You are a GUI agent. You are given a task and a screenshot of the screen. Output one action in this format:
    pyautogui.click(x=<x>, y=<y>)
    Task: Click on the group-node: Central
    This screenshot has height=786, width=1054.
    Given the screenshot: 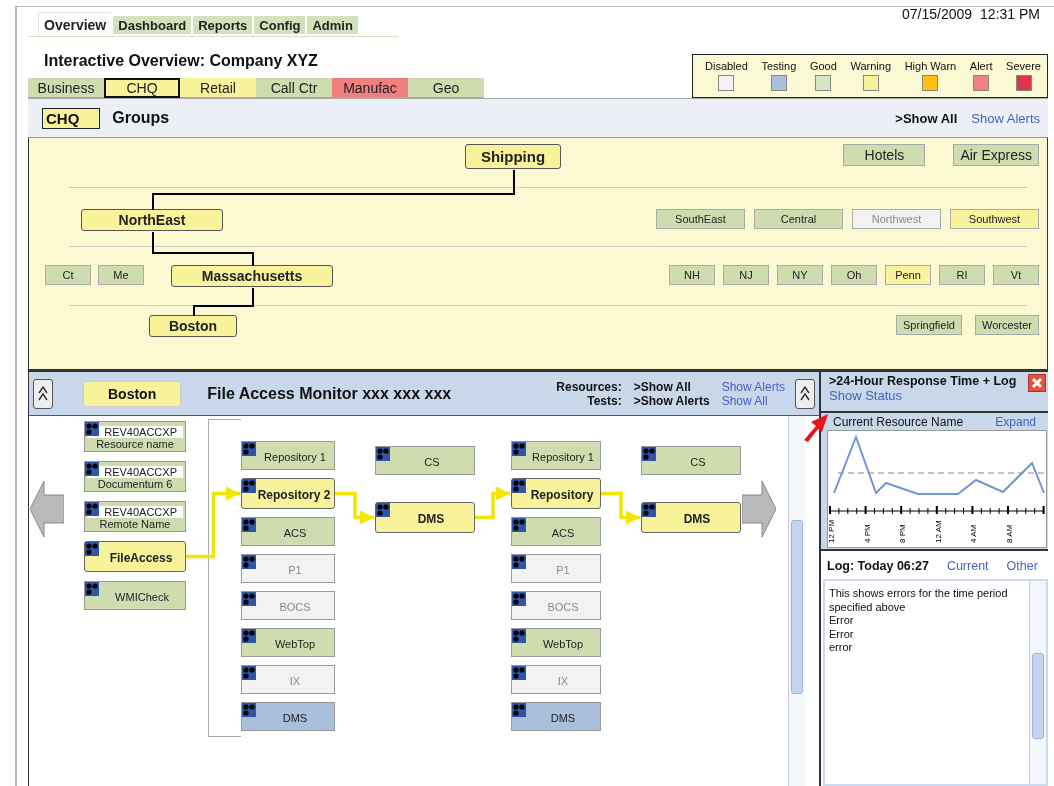 What is the action you would take?
    pyautogui.click(x=798, y=219)
    